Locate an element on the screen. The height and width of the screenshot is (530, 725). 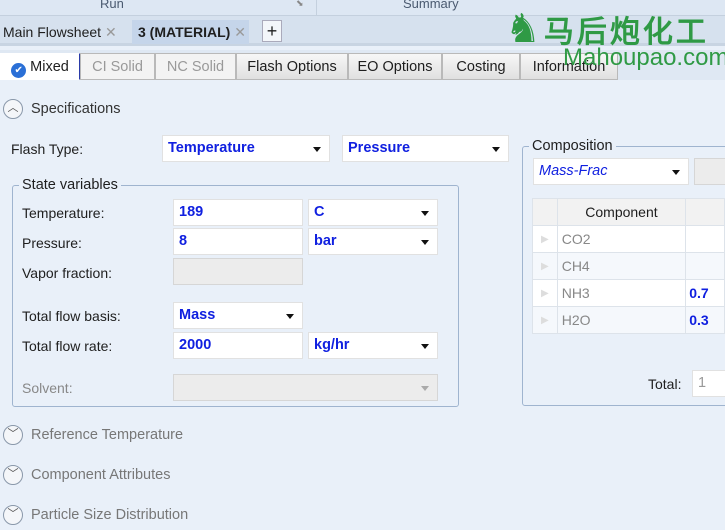
section-title: Specifications is located at coordinates (76, 108).